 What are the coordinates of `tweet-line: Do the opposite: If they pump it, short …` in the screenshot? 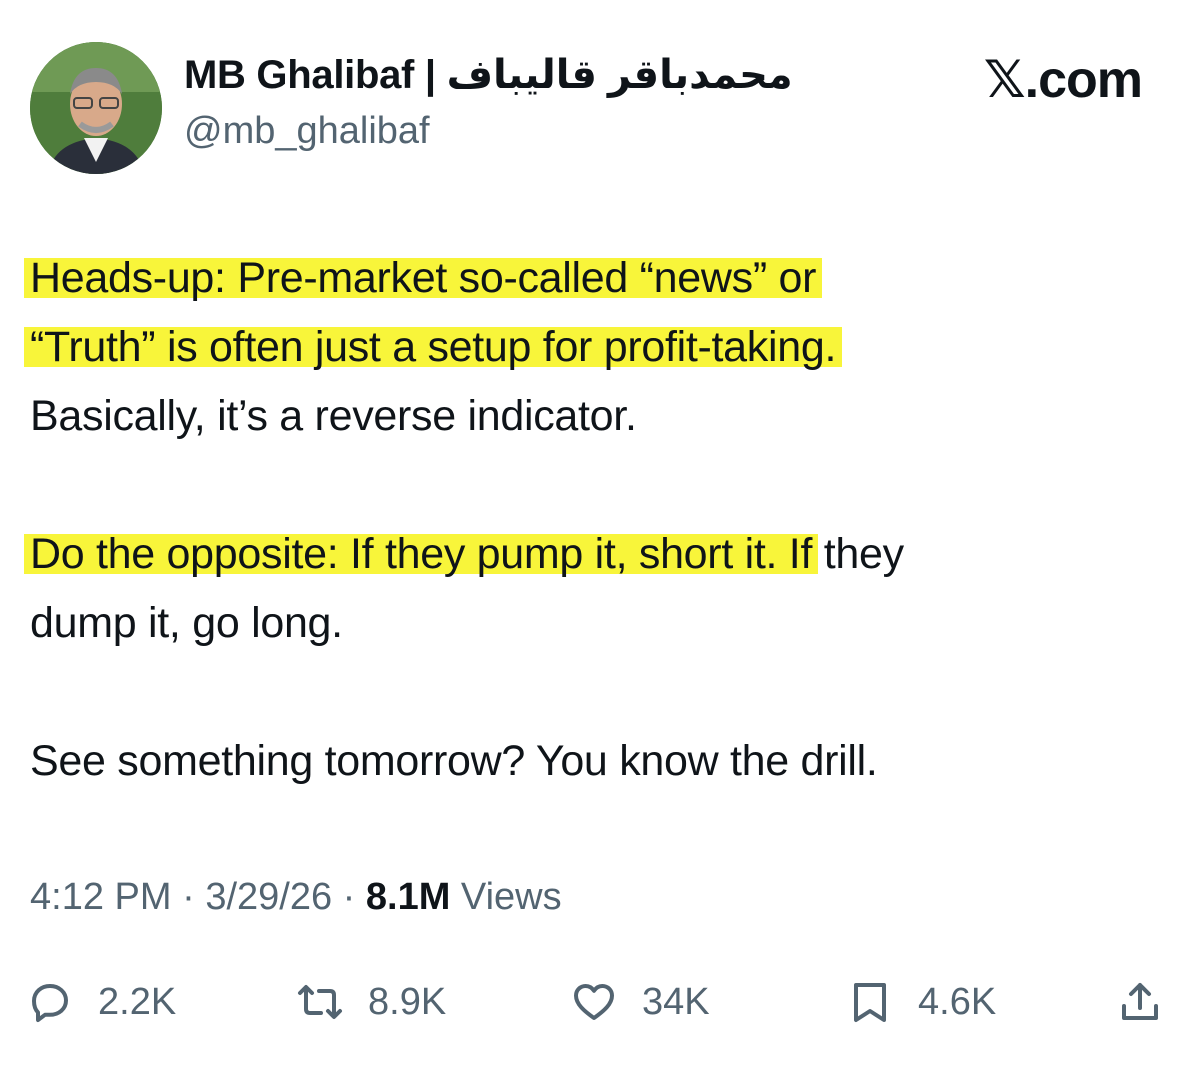 It's located at (587, 554).